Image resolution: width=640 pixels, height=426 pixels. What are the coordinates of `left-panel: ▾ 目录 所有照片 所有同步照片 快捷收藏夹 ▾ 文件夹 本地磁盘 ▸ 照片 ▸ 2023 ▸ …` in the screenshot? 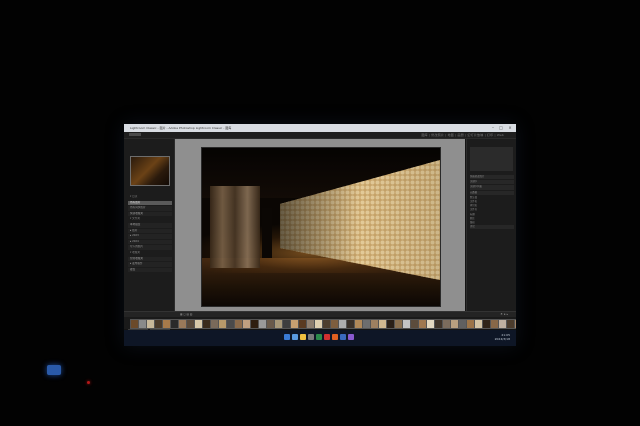 It's located at (149, 234).